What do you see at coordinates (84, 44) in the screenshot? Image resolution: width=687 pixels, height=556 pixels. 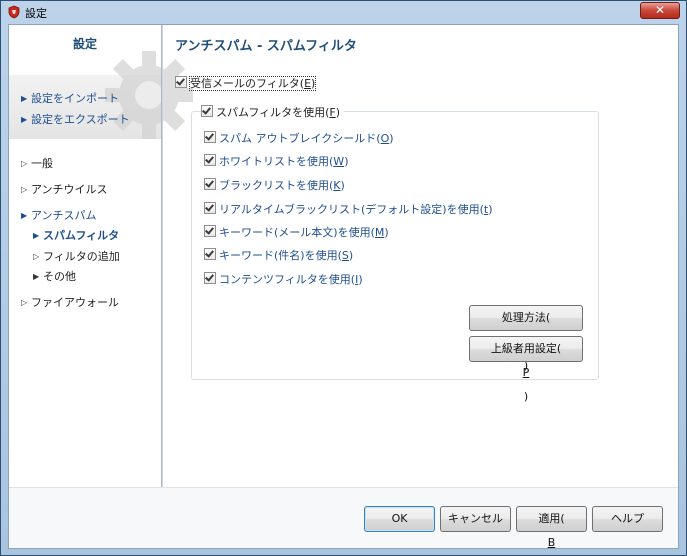 I see `sidebar-title: 設定` at bounding box center [84, 44].